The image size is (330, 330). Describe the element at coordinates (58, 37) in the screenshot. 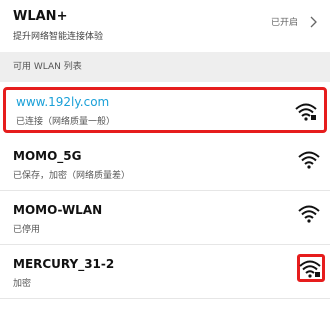

I see `wlan-plus-subtitle: 提升网络智能连接体验` at that location.